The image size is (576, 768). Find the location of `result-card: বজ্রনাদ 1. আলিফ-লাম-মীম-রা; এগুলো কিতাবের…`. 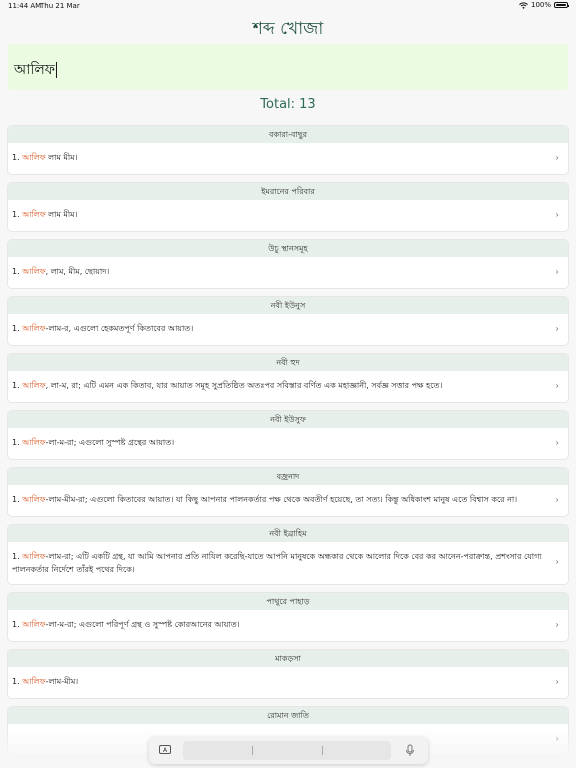

result-card: বজ্রনাদ 1. আলিফ-লাম-মীম-রা; এগুলো কিতাবের… is located at coordinates (288, 492).